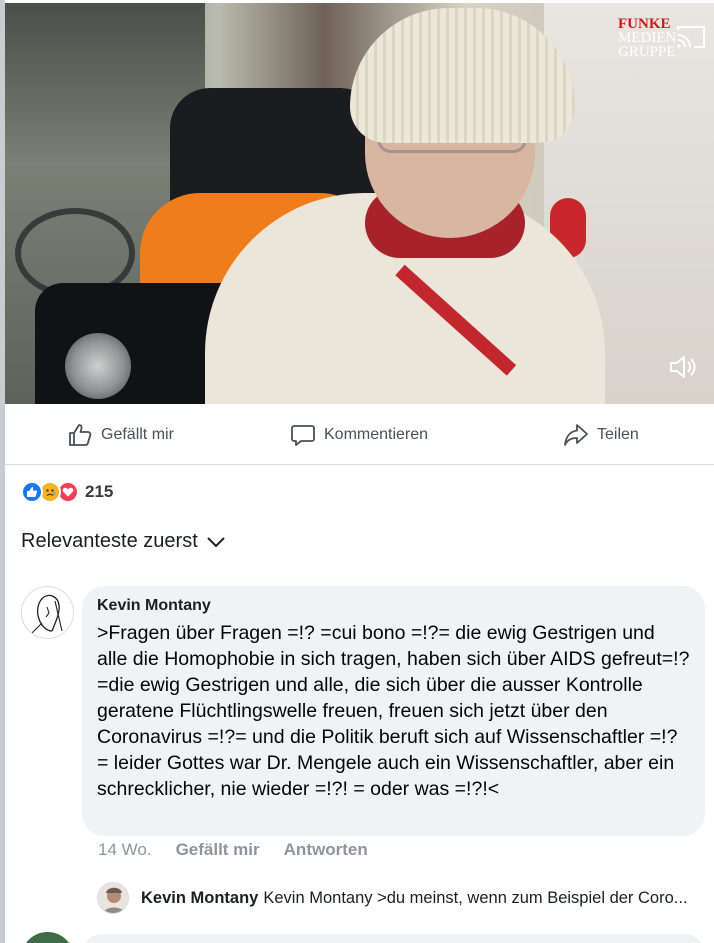  Describe the element at coordinates (218, 850) in the screenshot. I see `comment-like-link: Gefällt mir` at that location.